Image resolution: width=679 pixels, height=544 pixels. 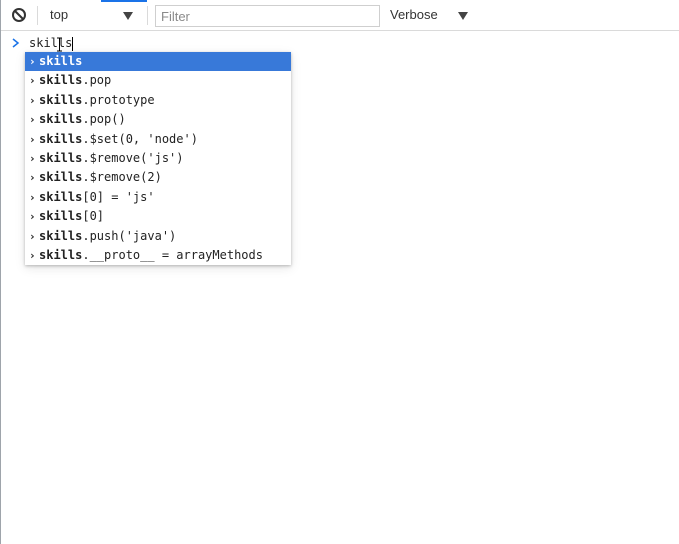 I want to click on log-level-selector: Verbose, so click(x=432, y=15).